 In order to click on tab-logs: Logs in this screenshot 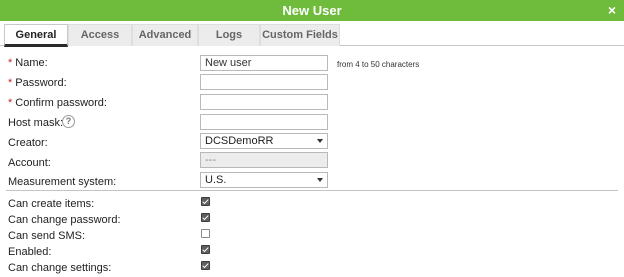, I will do `click(229, 35)`.